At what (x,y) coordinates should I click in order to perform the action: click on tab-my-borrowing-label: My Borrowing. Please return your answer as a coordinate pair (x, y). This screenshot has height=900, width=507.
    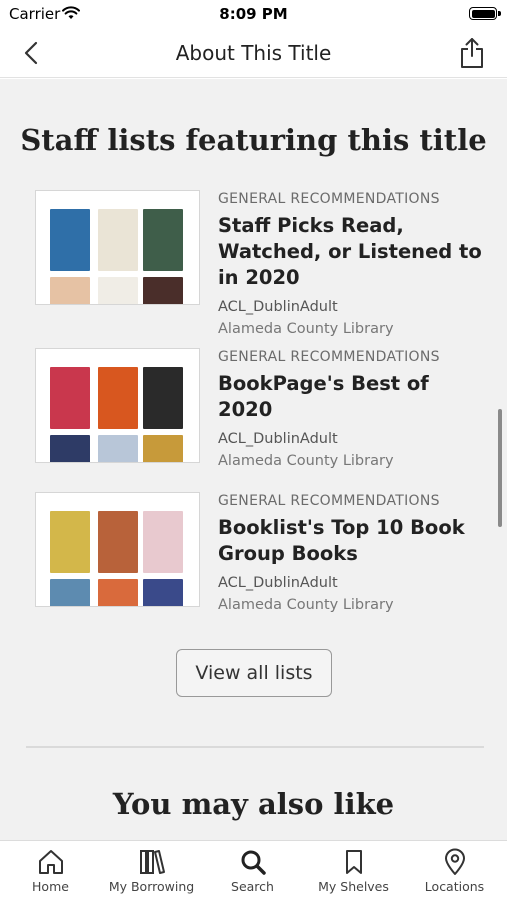
    Looking at the image, I should click on (151, 886).